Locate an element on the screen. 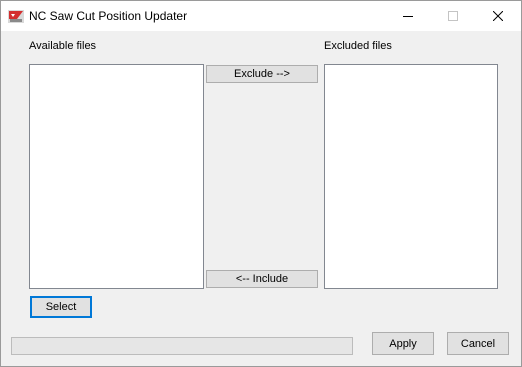 The height and width of the screenshot is (367, 522). maximize-icon is located at coordinates (452, 16).